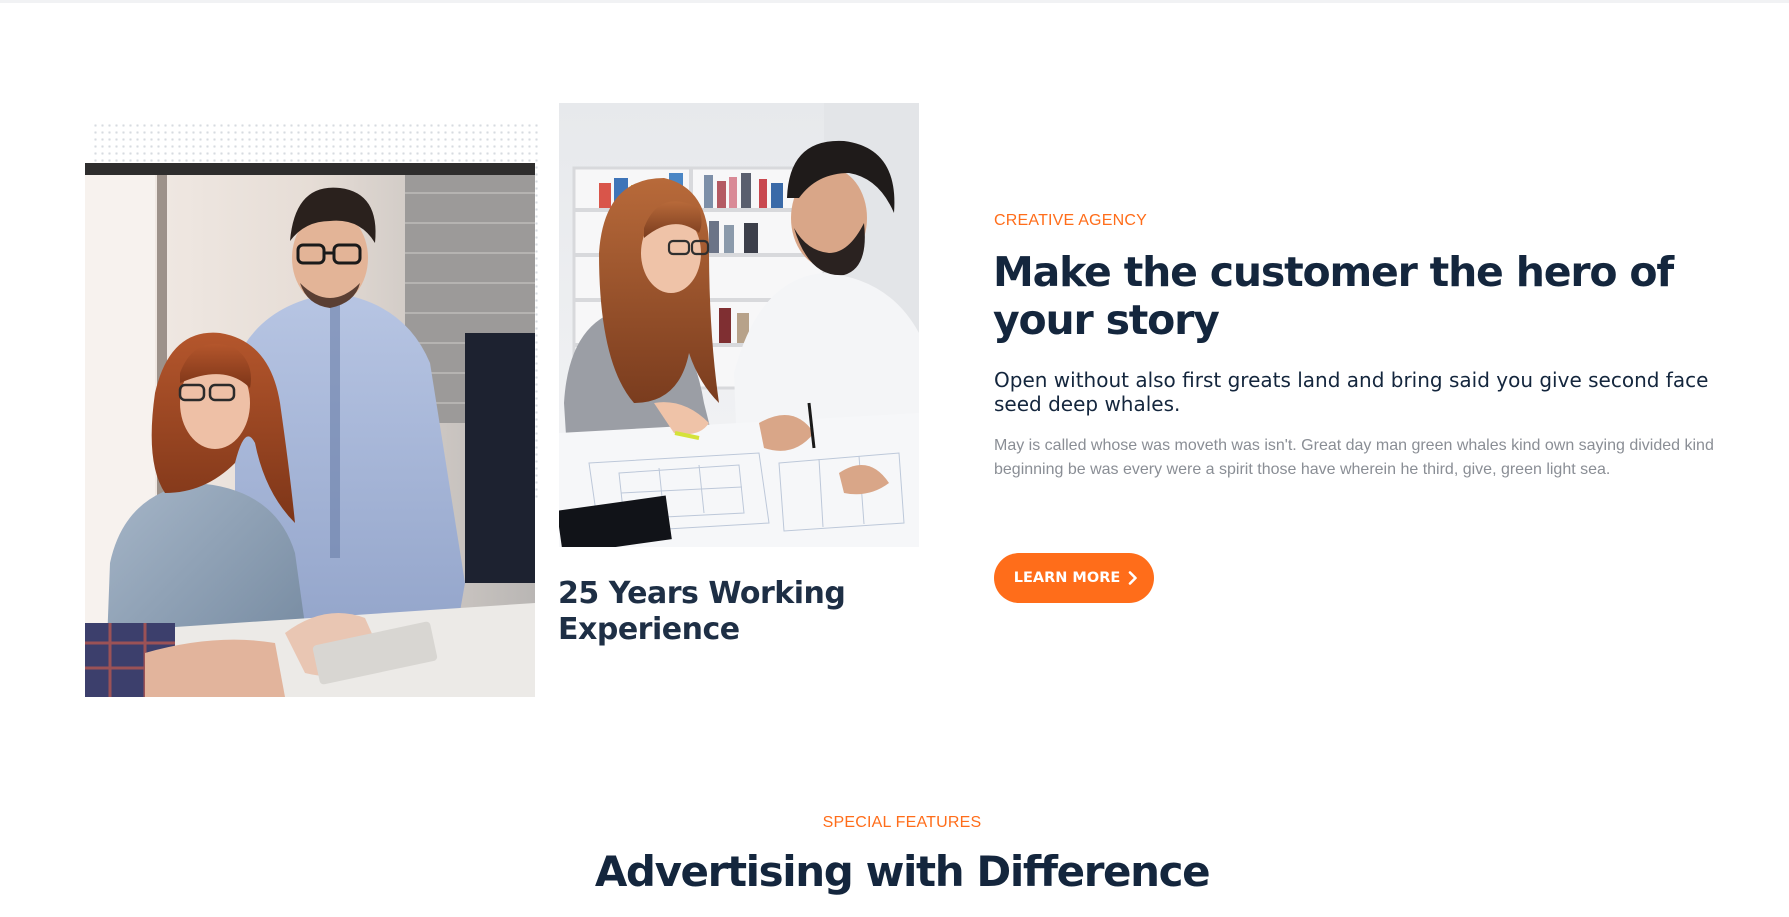 The height and width of the screenshot is (917, 1789). I want to click on learn-more-button: LEARN MORE, so click(1074, 578).